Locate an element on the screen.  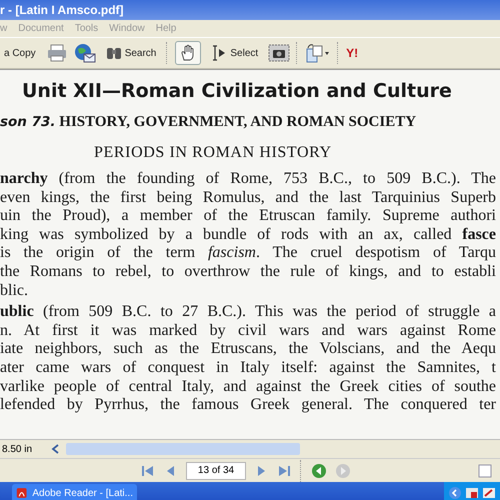
rotate-pages-icon is located at coordinates (318, 53).